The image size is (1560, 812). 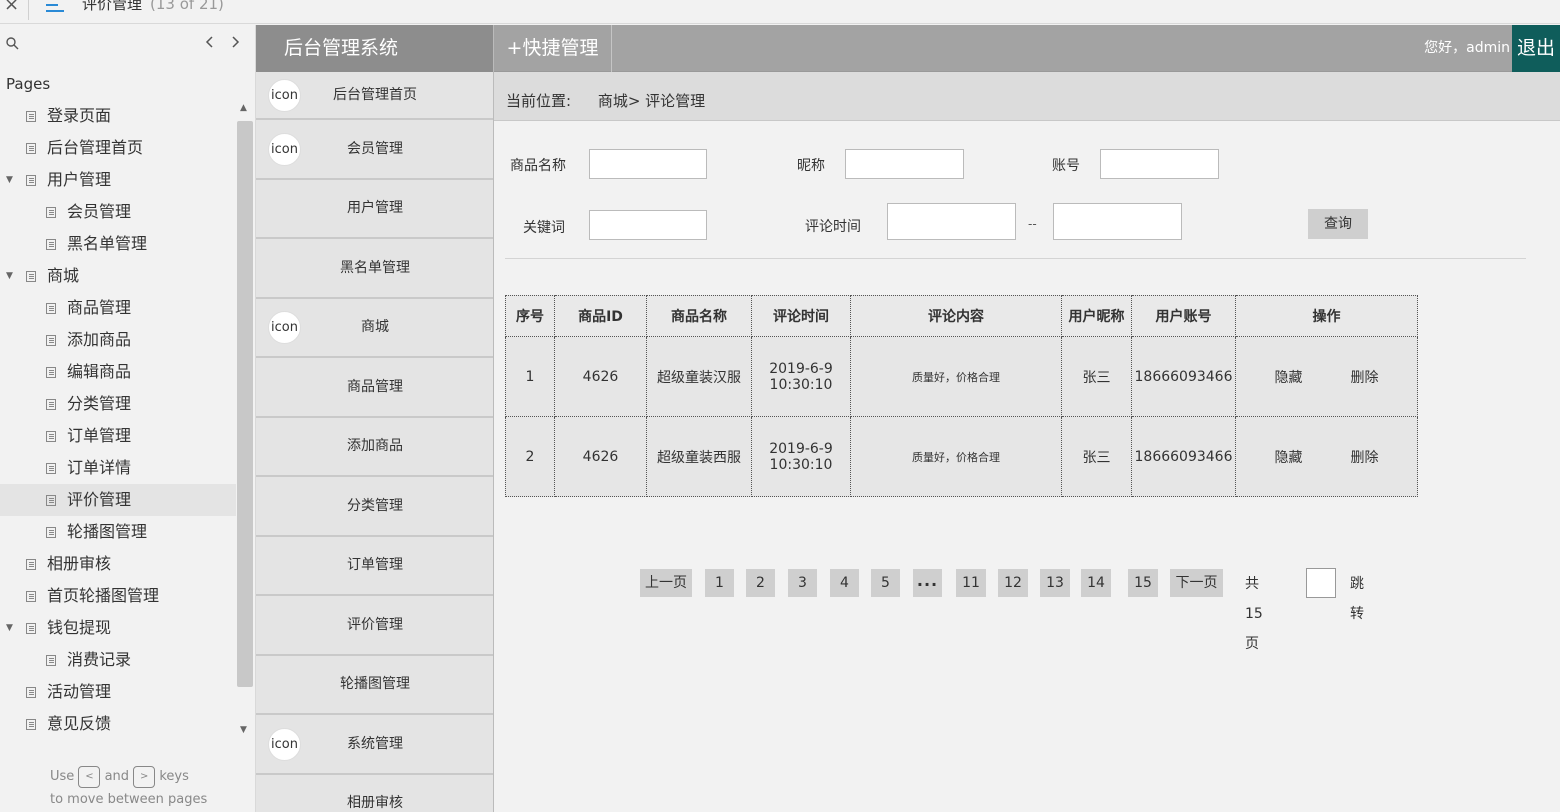 I want to click on page-button: 2, so click(x=760, y=583).